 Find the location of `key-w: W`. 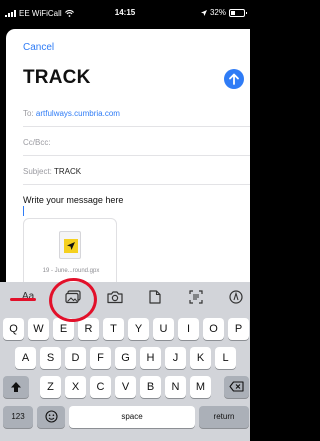

key-w: W is located at coordinates (38, 329).